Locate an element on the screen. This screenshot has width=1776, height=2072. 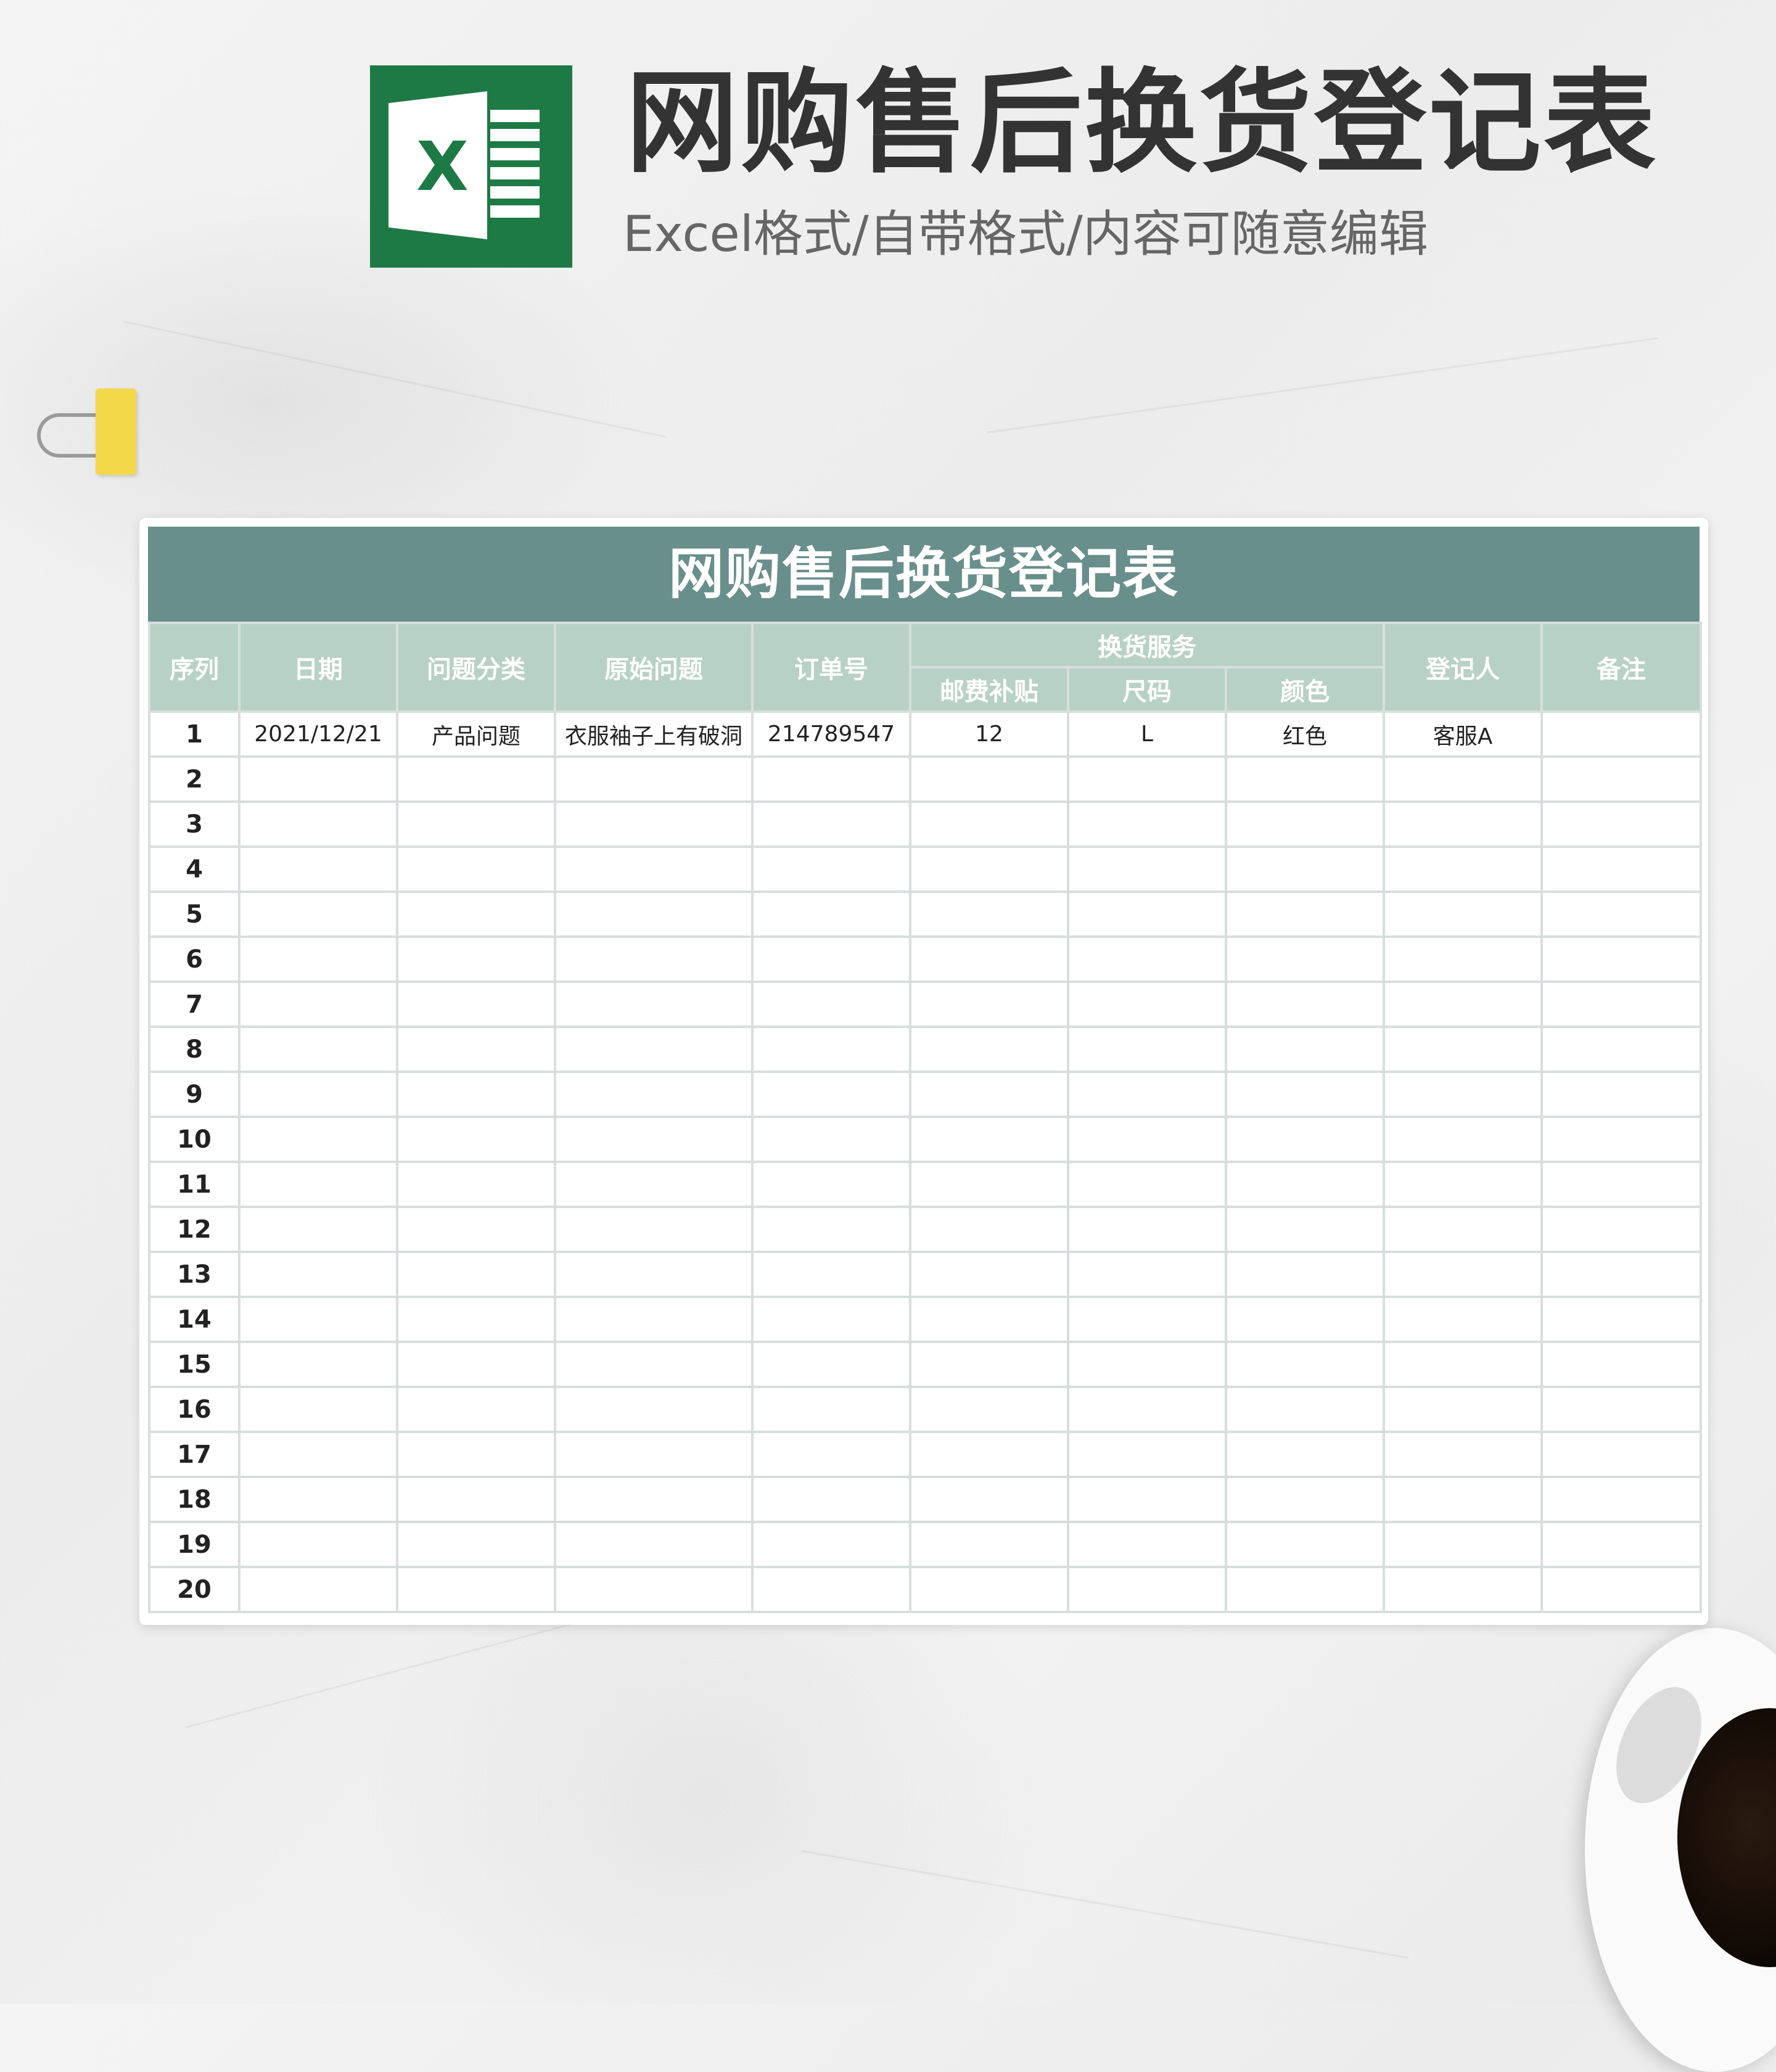
cell-seq: 15 is located at coordinates (194, 1365).